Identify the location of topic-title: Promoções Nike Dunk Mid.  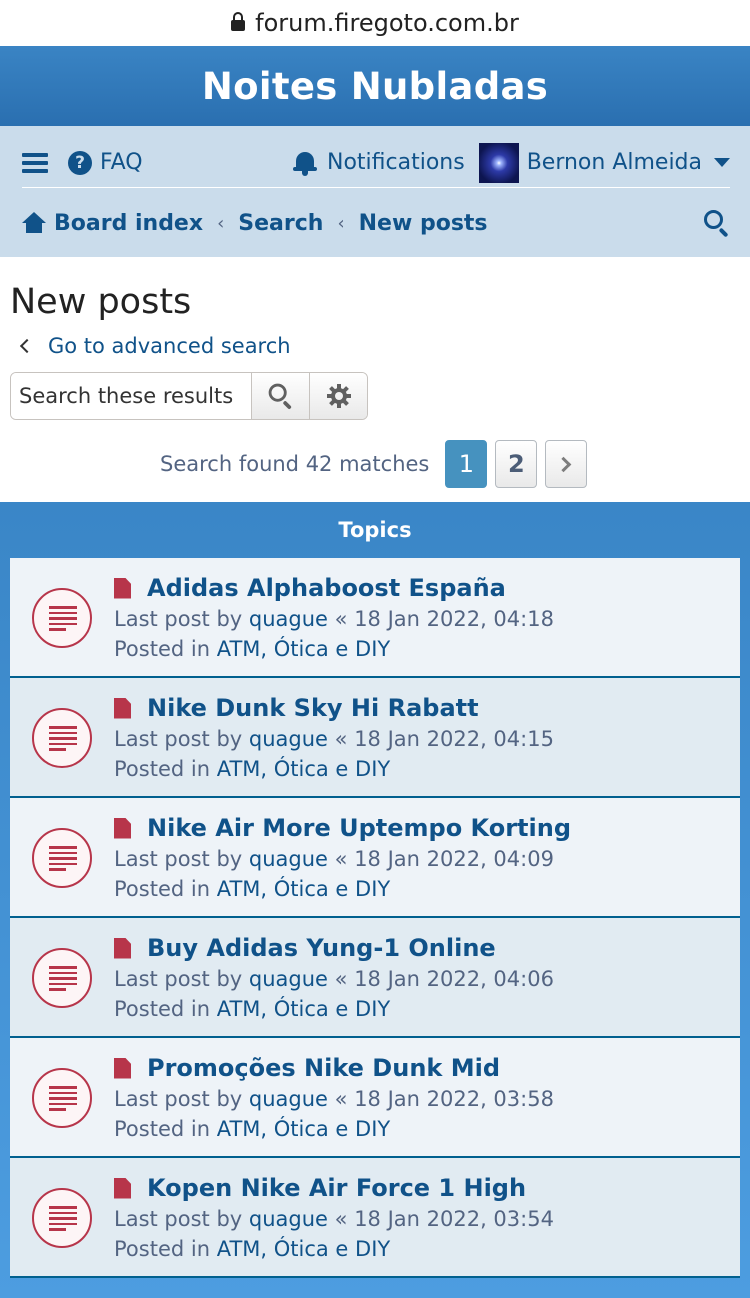
(323, 1068).